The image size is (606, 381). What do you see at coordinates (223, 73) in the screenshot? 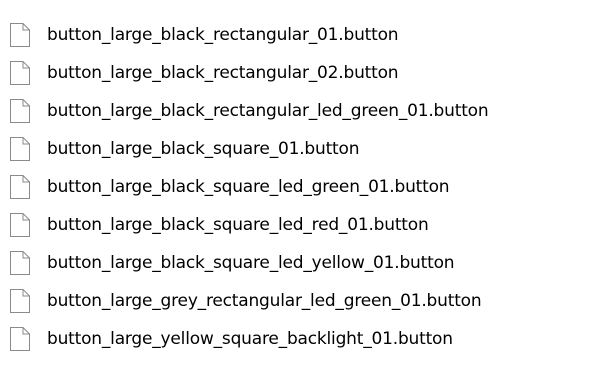
I see `file-name: button_large_black_rectangular_02.button` at bounding box center [223, 73].